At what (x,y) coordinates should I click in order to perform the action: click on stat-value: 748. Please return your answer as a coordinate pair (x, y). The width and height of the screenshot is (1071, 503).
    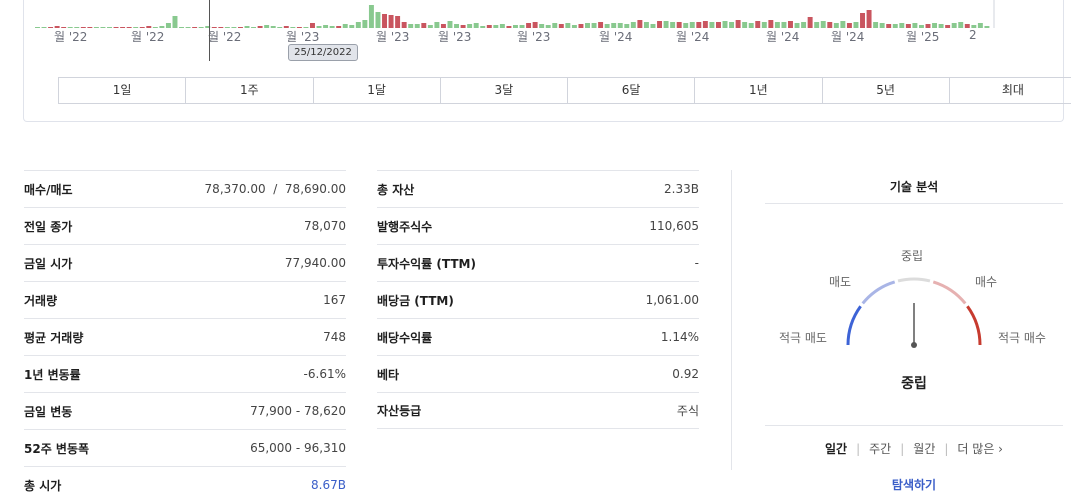
    Looking at the image, I should click on (334, 337).